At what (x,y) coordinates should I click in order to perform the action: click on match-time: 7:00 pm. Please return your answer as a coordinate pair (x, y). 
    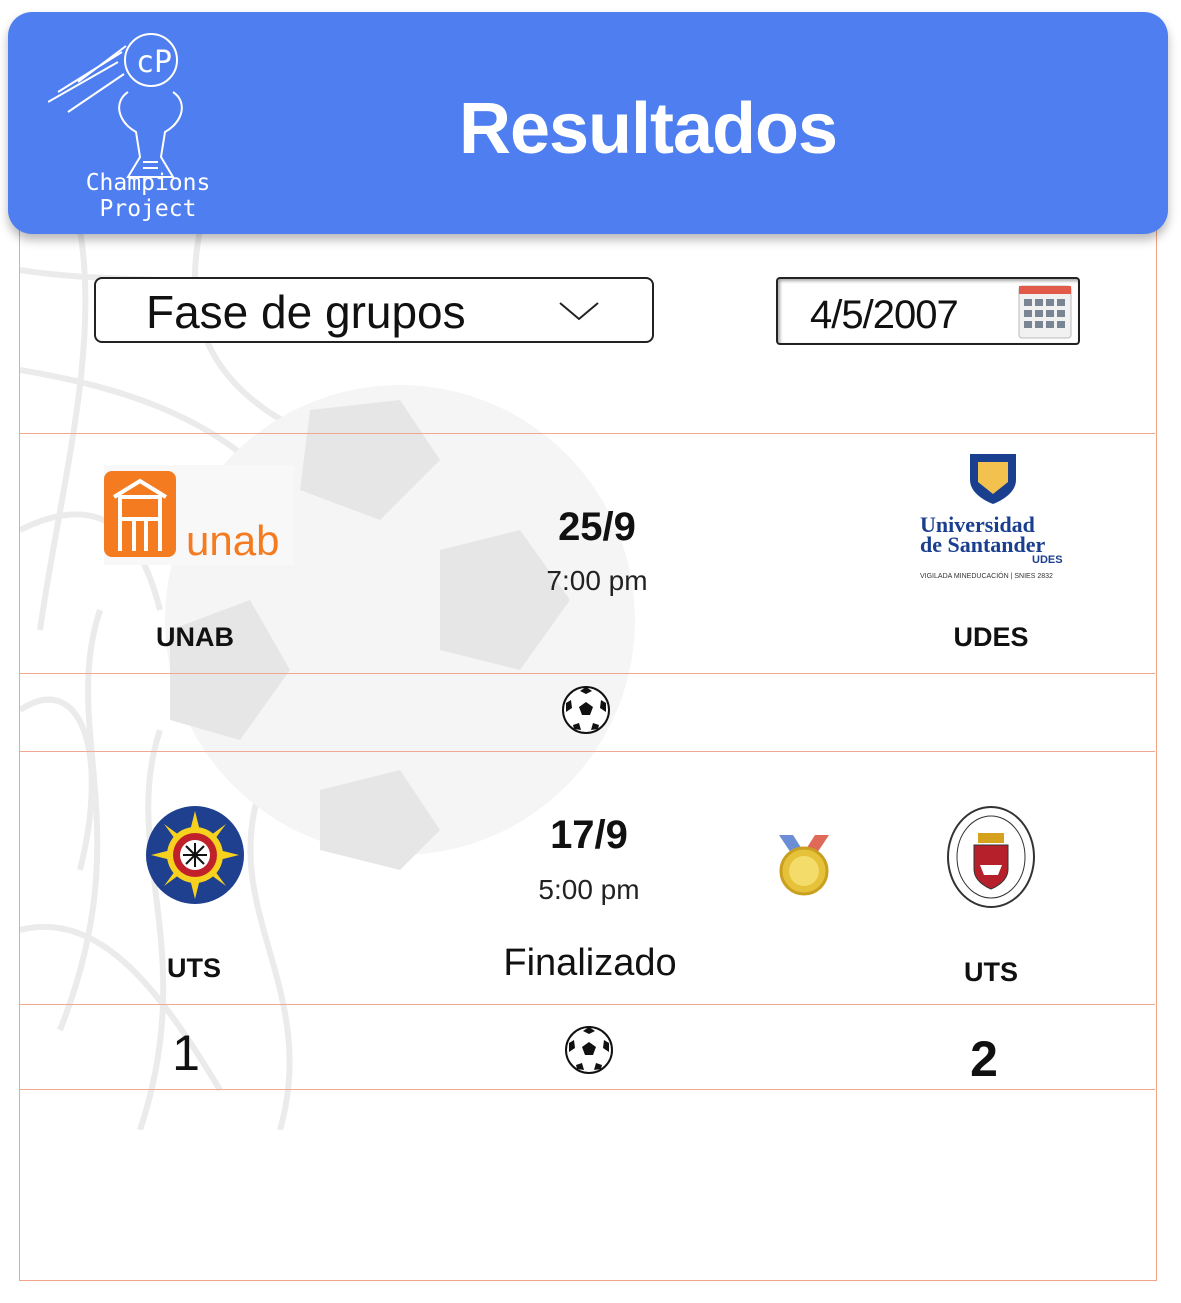
    Looking at the image, I should click on (597, 580).